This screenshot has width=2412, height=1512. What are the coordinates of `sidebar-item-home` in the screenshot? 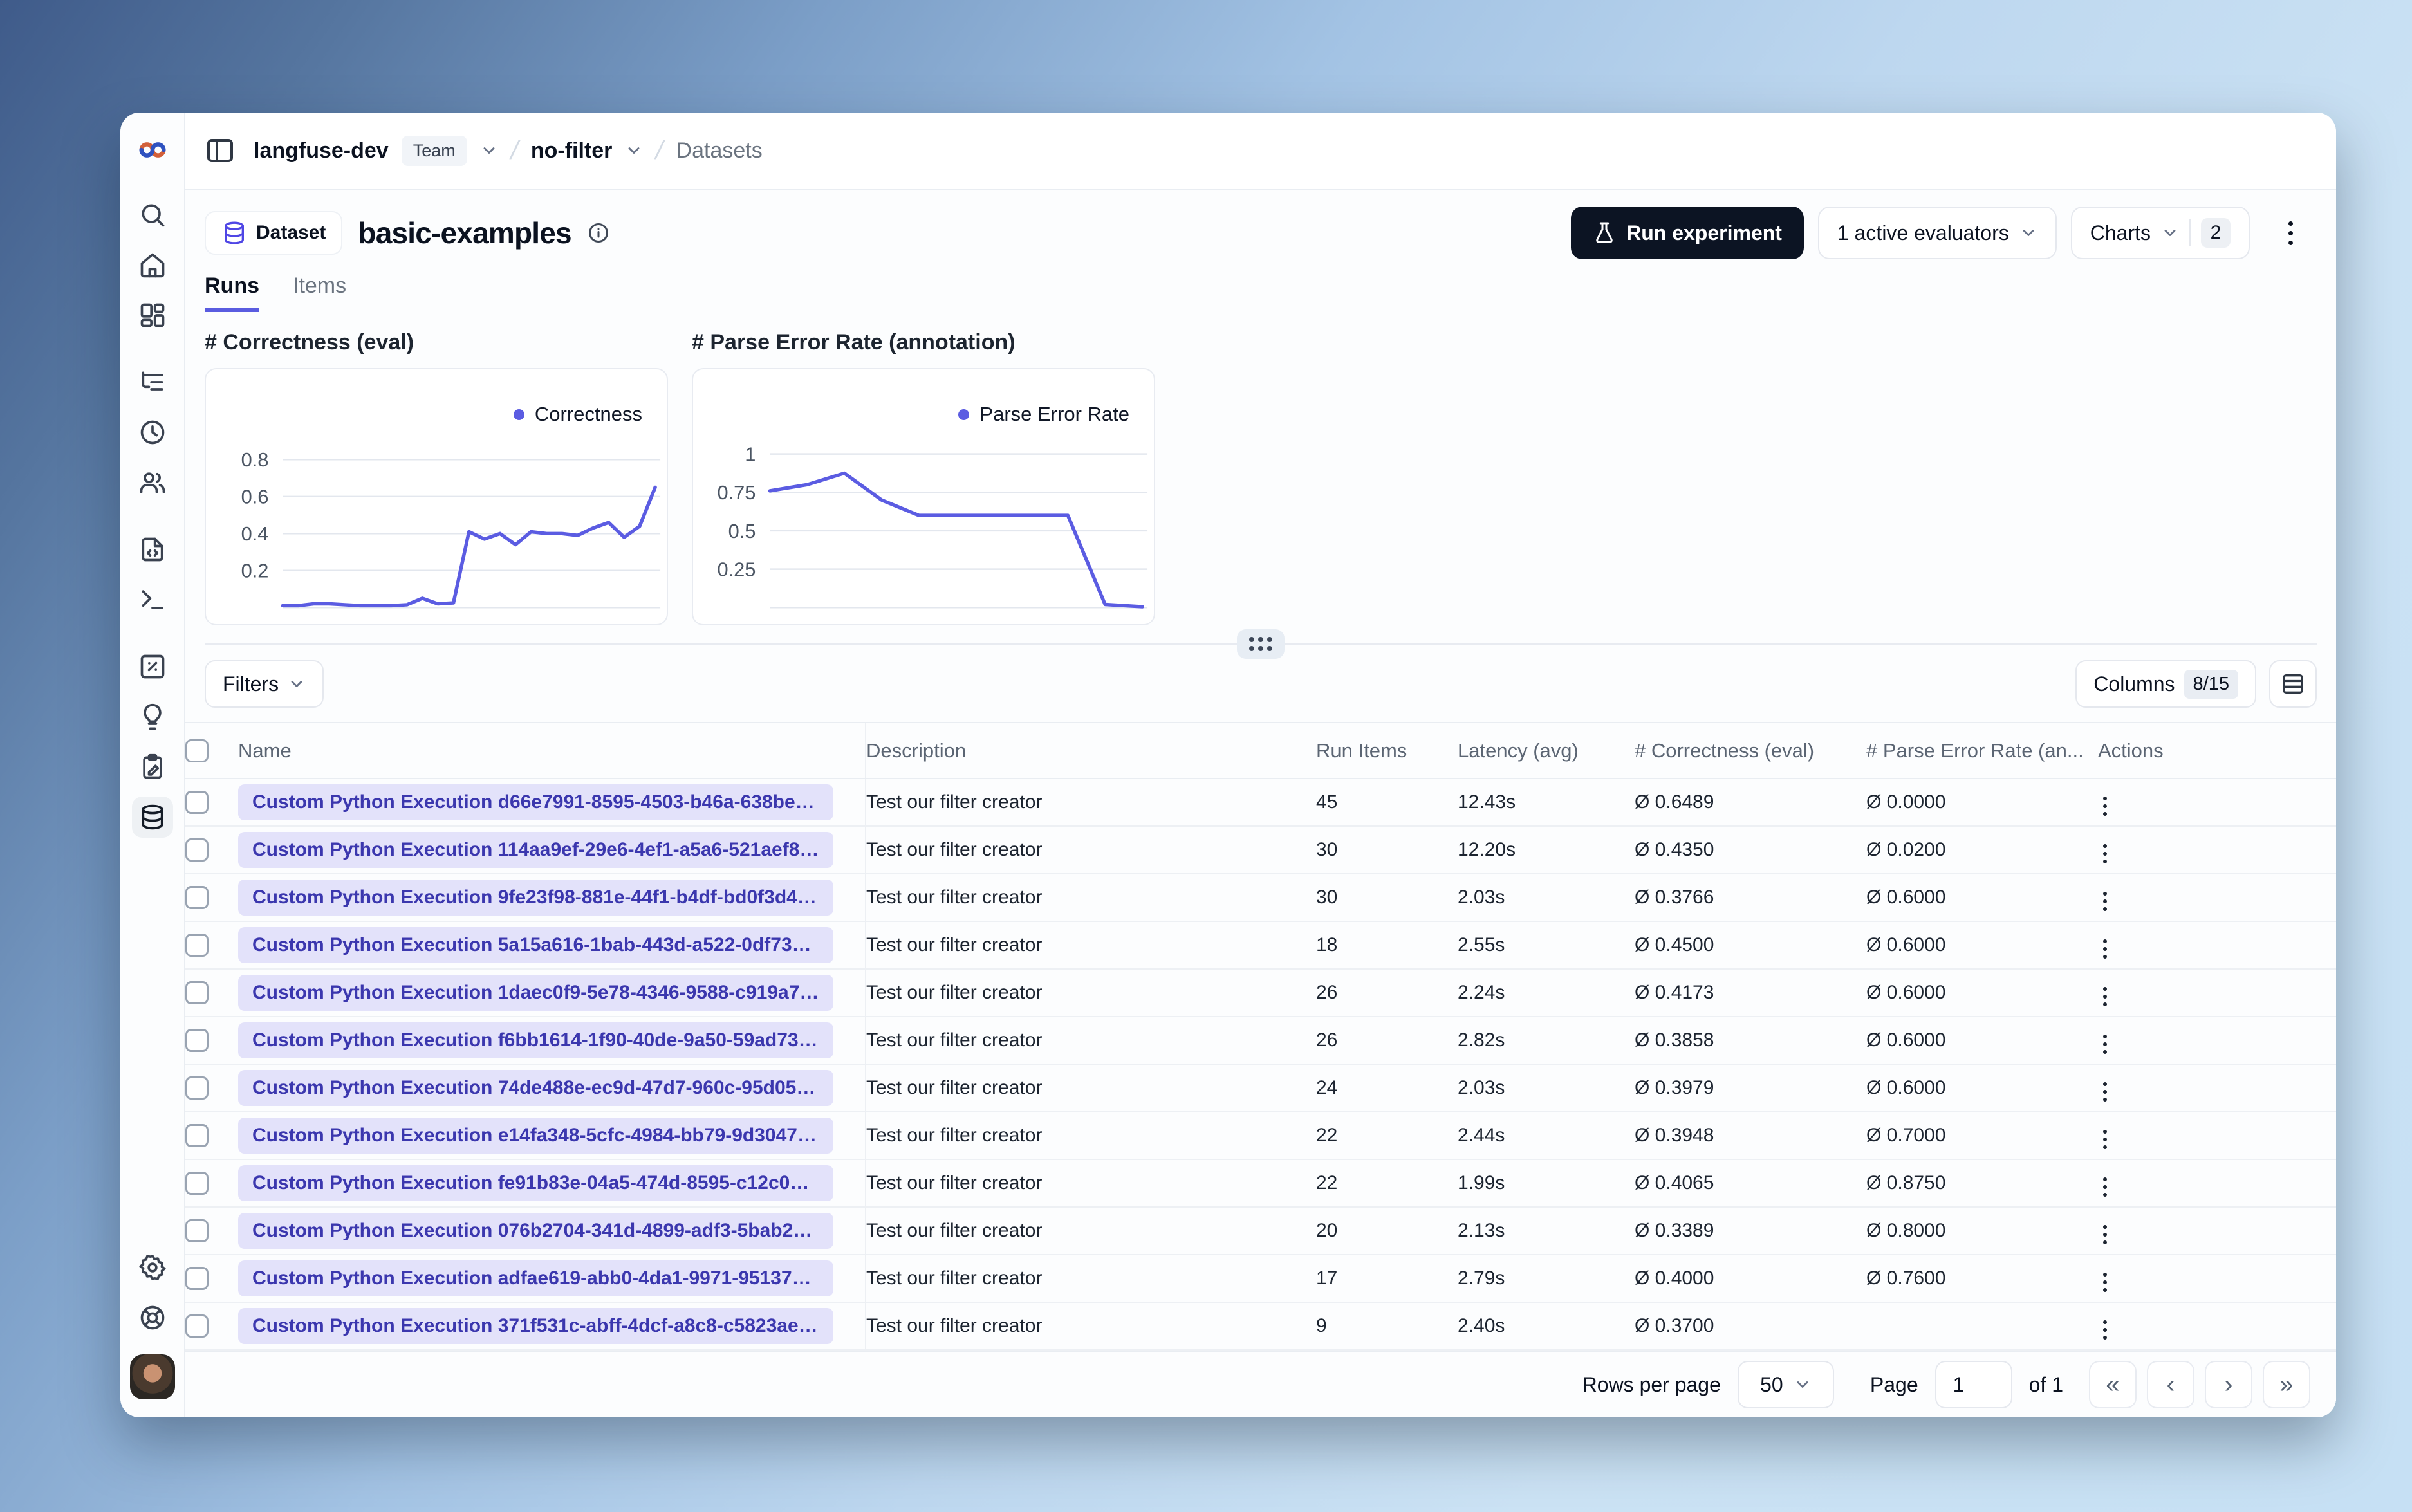 It's located at (152, 265).